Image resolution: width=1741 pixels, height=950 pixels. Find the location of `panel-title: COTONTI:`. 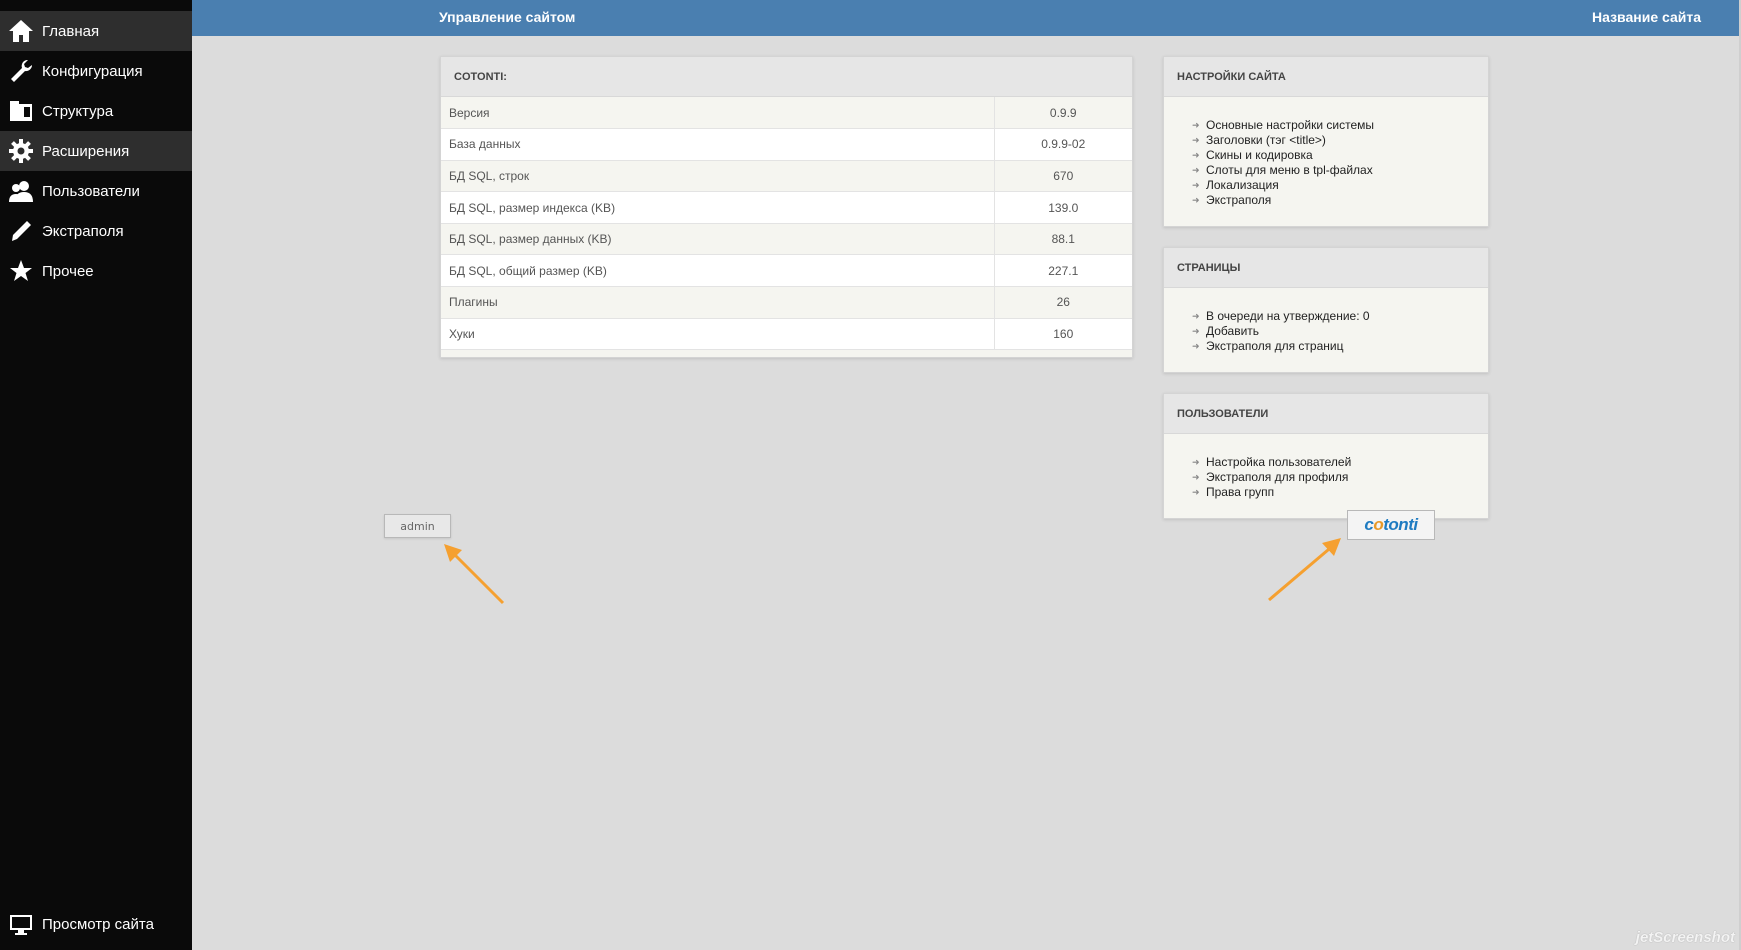

panel-title: COTONTI: is located at coordinates (786, 77).